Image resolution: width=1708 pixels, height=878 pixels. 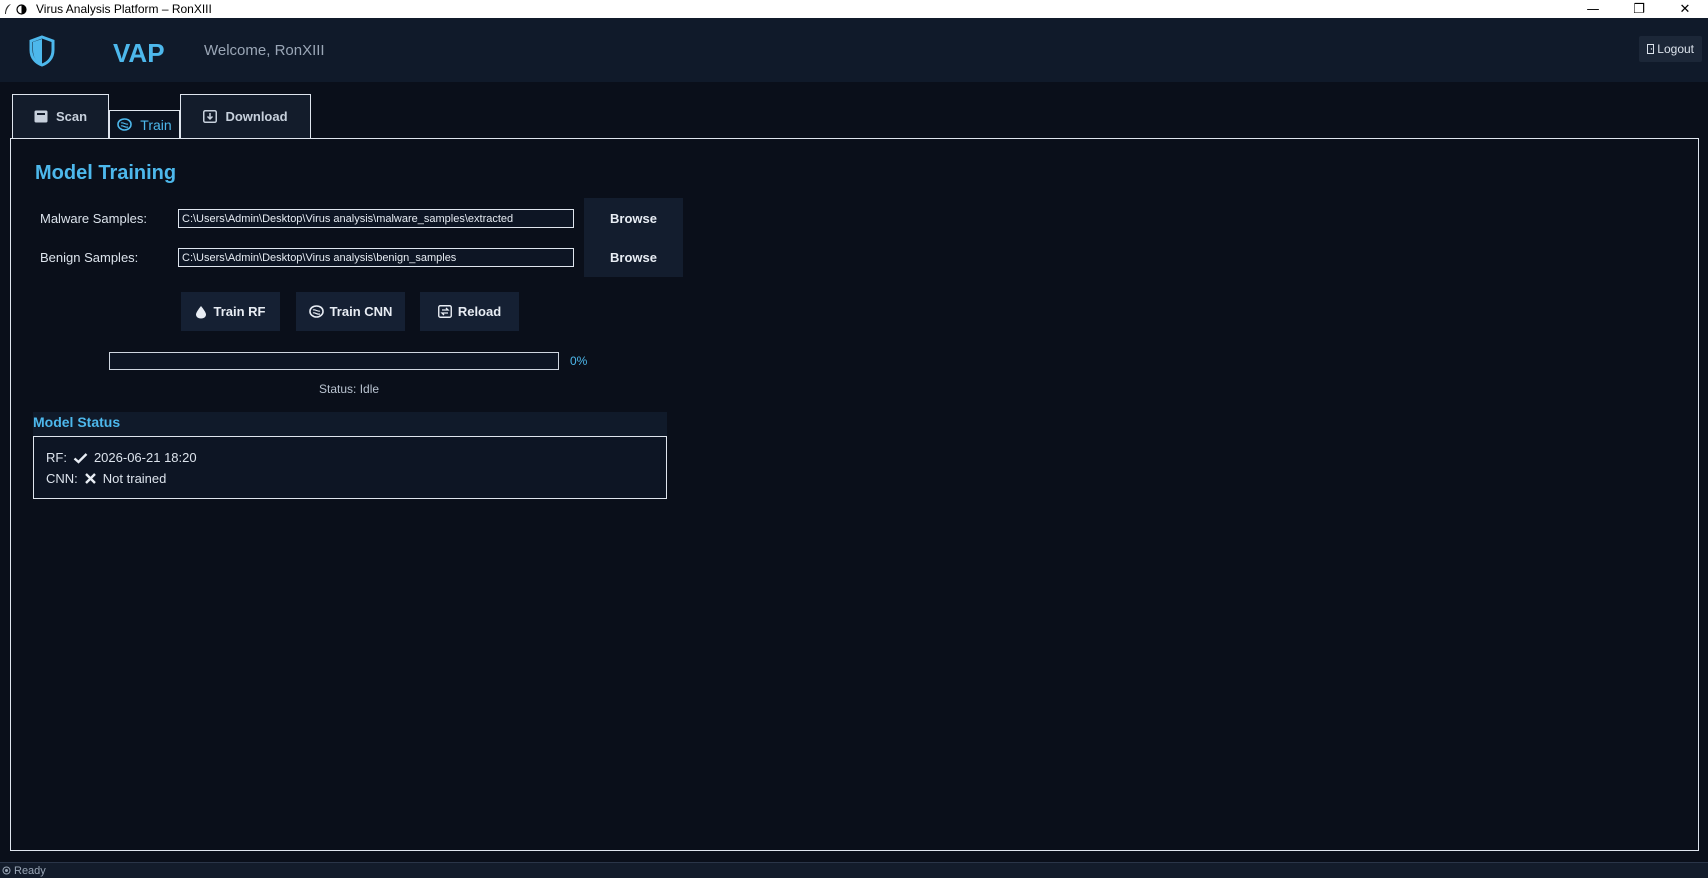 I want to click on model-status-title: Model Status, so click(x=77, y=422).